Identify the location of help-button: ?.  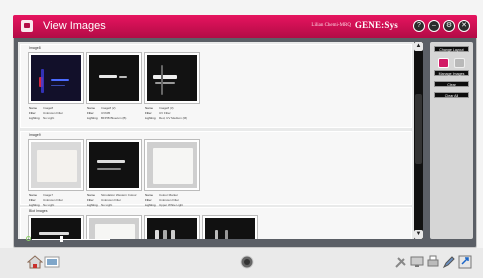
(419, 26).